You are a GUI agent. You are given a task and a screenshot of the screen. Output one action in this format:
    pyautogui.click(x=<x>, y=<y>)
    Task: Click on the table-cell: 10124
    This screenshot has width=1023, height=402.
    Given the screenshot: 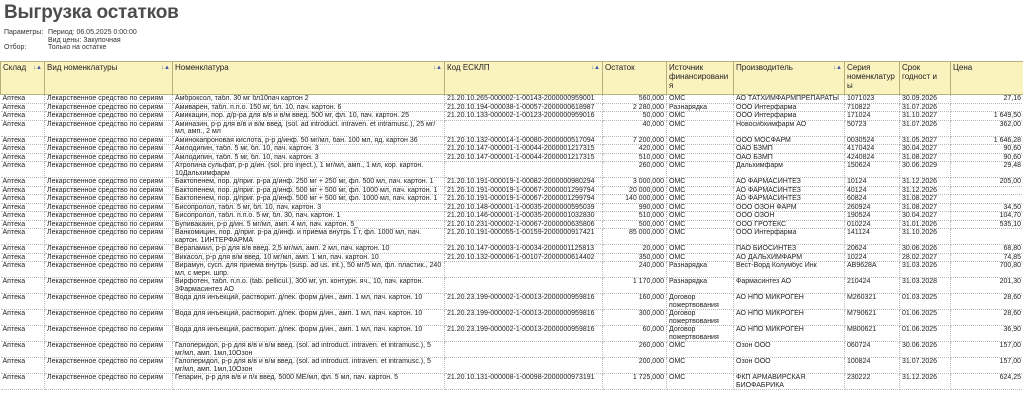 What is the action you would take?
    pyautogui.click(x=872, y=182)
    